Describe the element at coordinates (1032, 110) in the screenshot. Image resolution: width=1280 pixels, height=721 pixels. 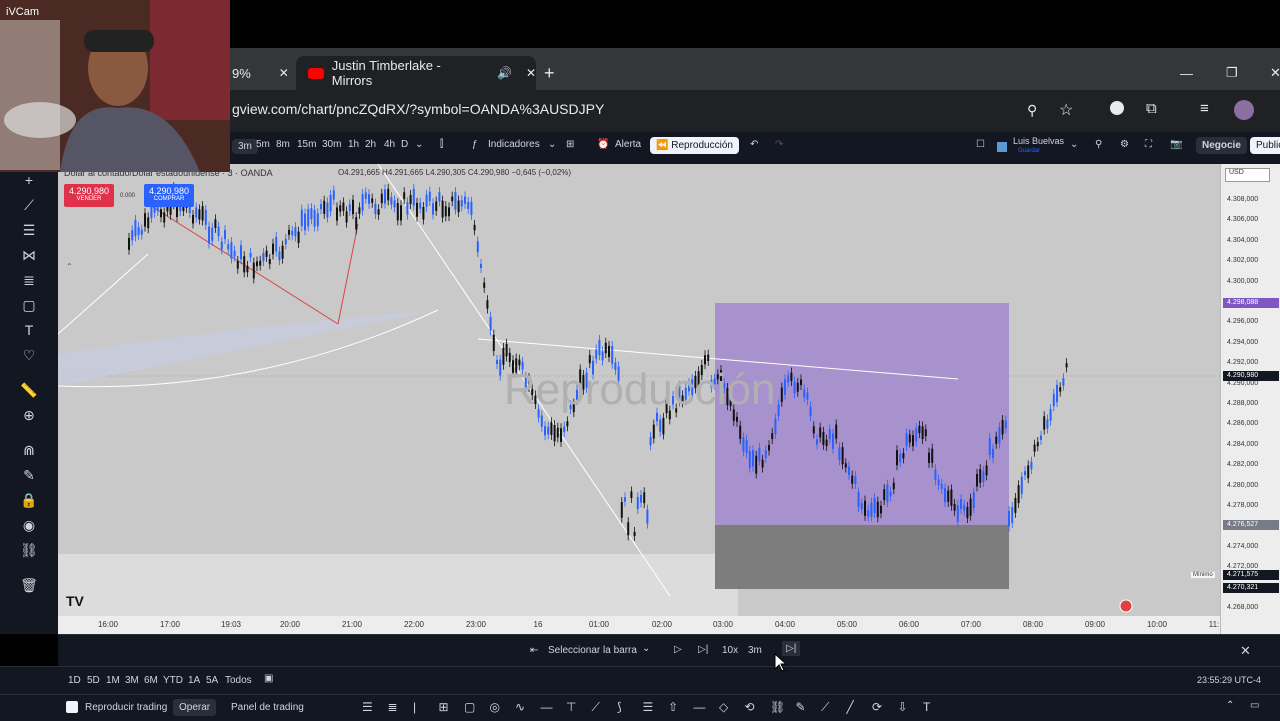
I see `zoom-icon: ⚲` at that location.